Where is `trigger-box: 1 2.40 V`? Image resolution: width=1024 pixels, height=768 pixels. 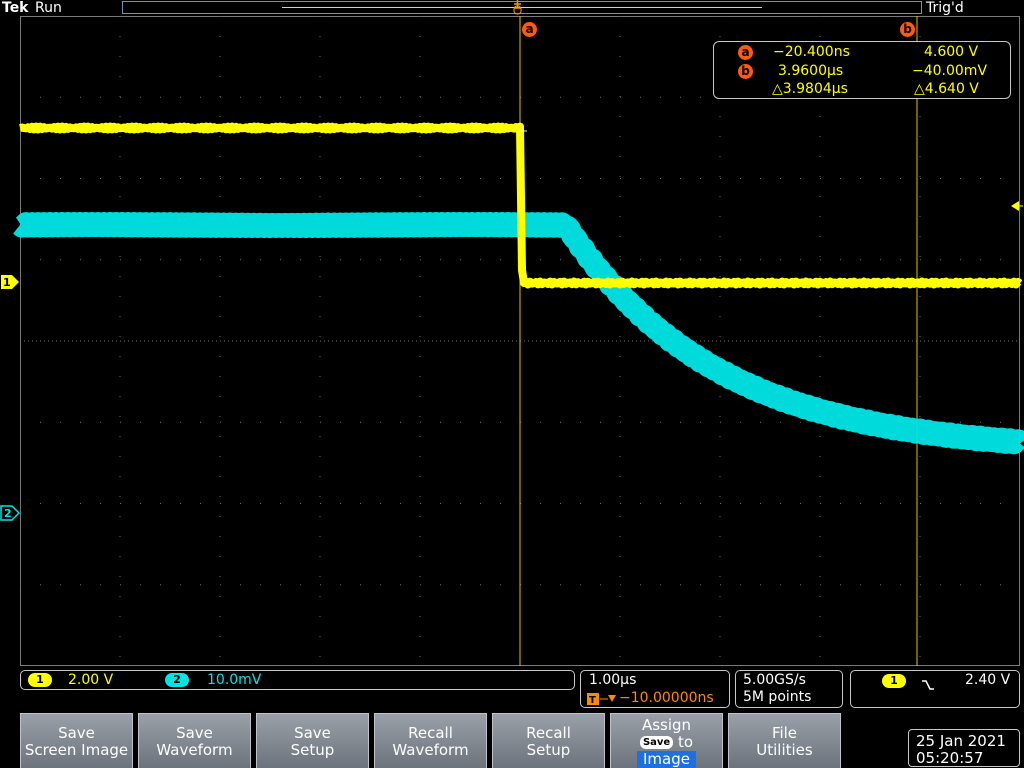
trigger-box: 1 2.40 V is located at coordinates (935, 689).